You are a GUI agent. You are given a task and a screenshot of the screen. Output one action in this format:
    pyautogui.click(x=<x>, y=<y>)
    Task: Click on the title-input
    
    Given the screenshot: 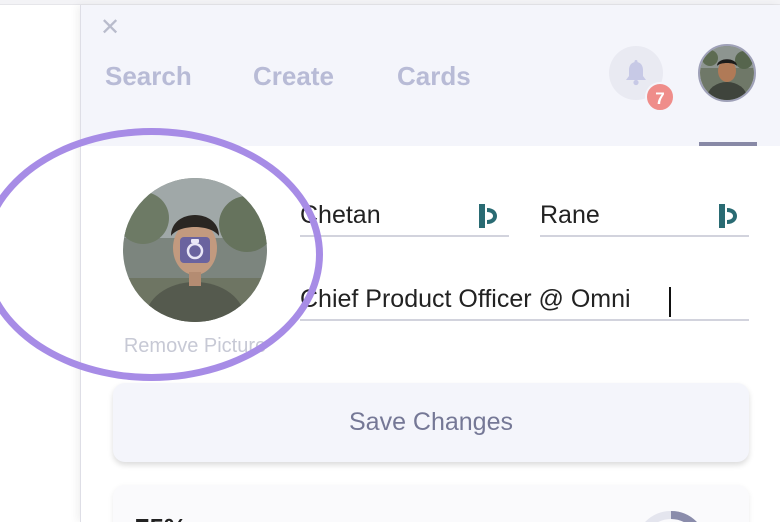 What is the action you would take?
    pyautogui.click(x=524, y=299)
    